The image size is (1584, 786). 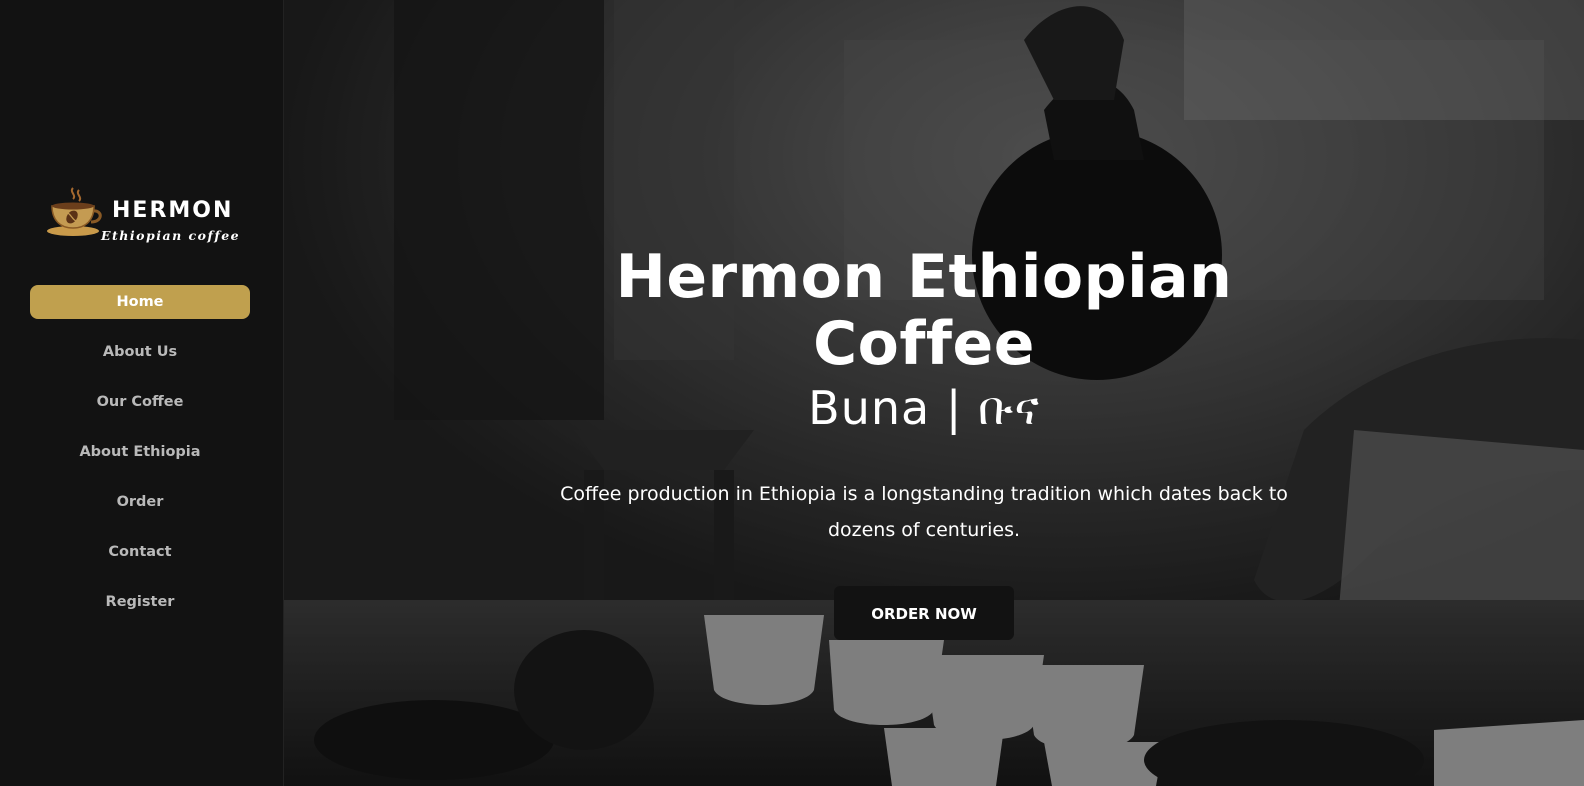 I want to click on order-now-button: ORDER NOW, so click(x=924, y=613).